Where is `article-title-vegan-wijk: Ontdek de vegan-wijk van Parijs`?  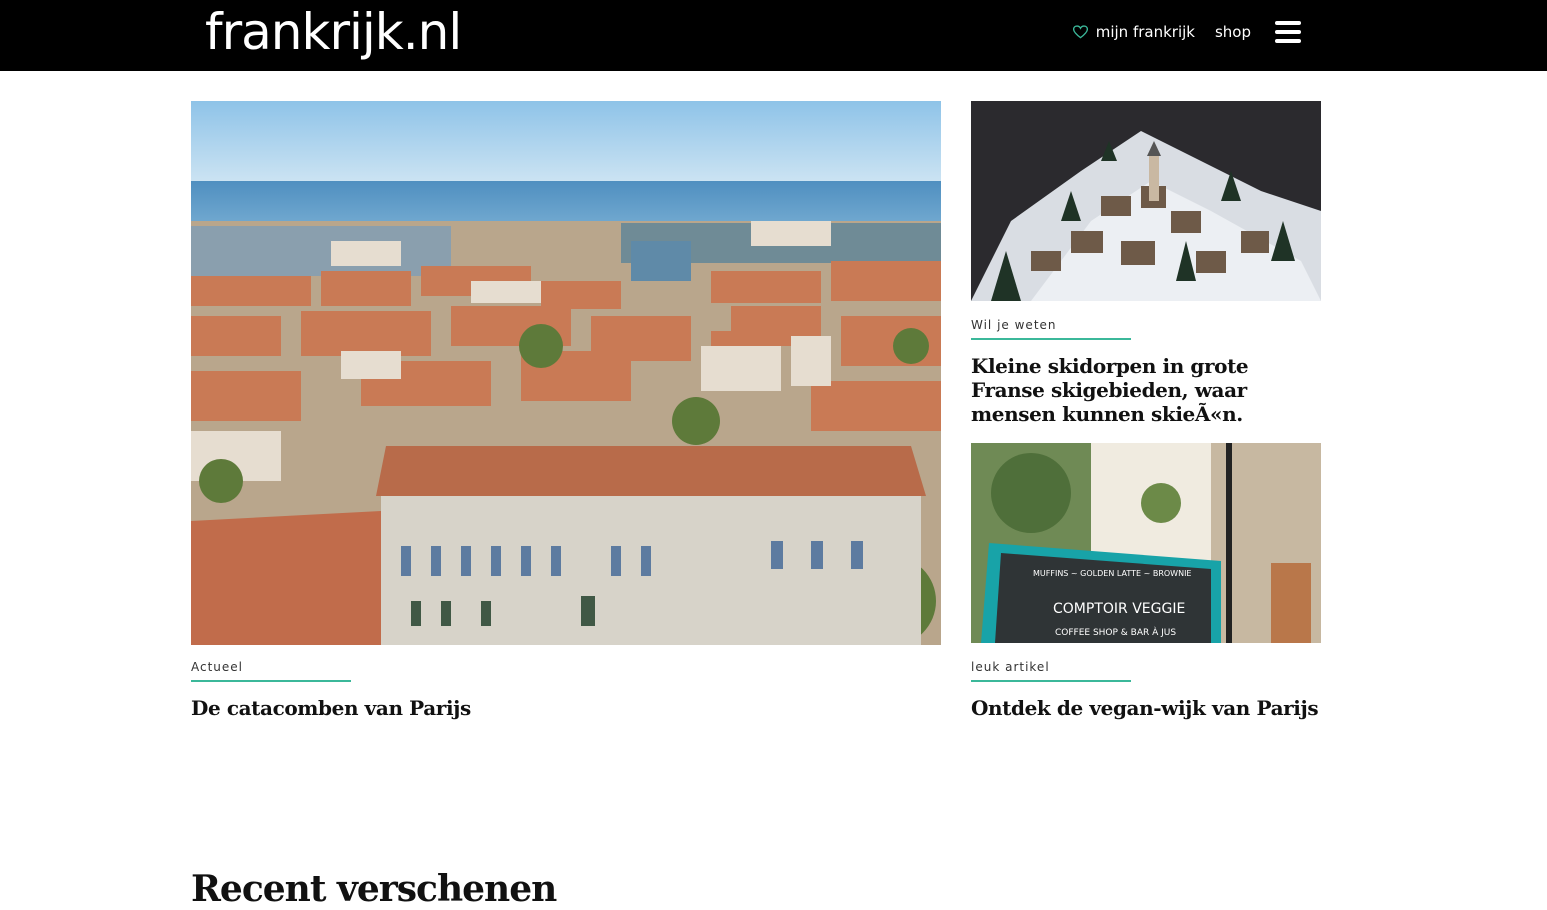 article-title-vegan-wijk: Ontdek de vegan-wijk van Parijs is located at coordinates (1146, 708).